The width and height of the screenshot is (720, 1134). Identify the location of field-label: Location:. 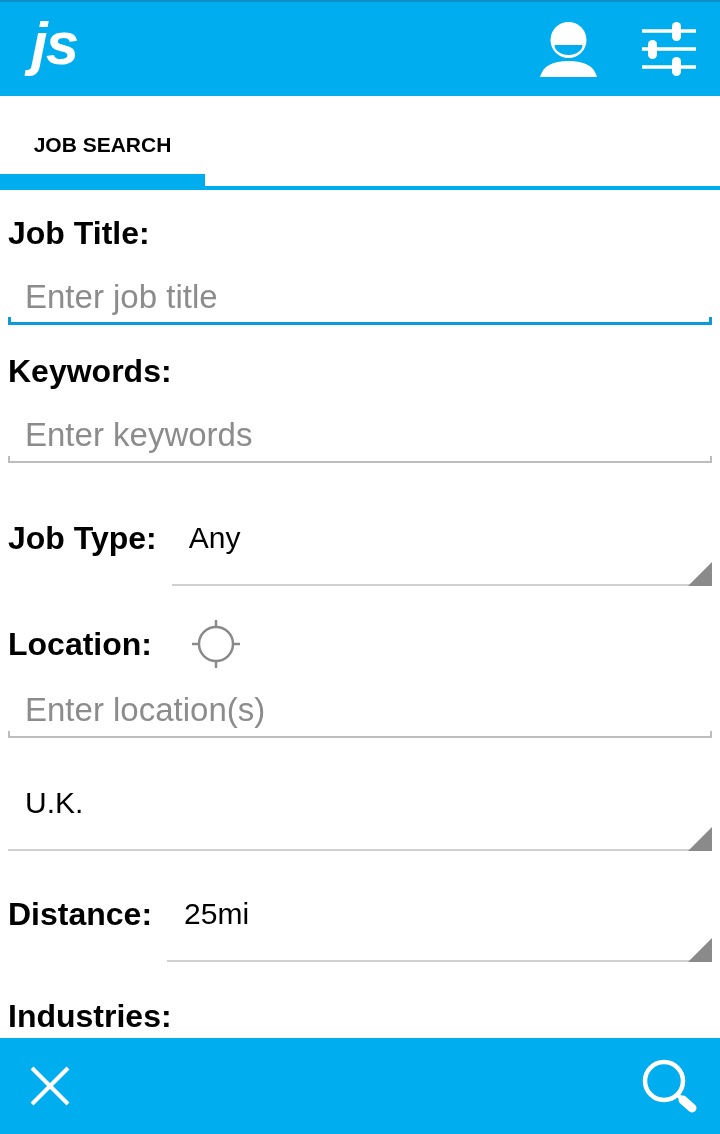
(80, 644).